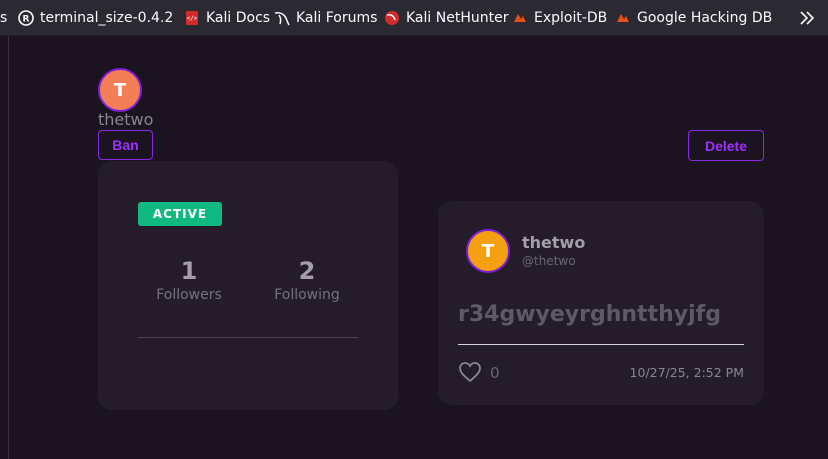 The height and width of the screenshot is (459, 828). I want to click on bookmark-terminal-size: R terminal_size-0.4.2, so click(96, 17).